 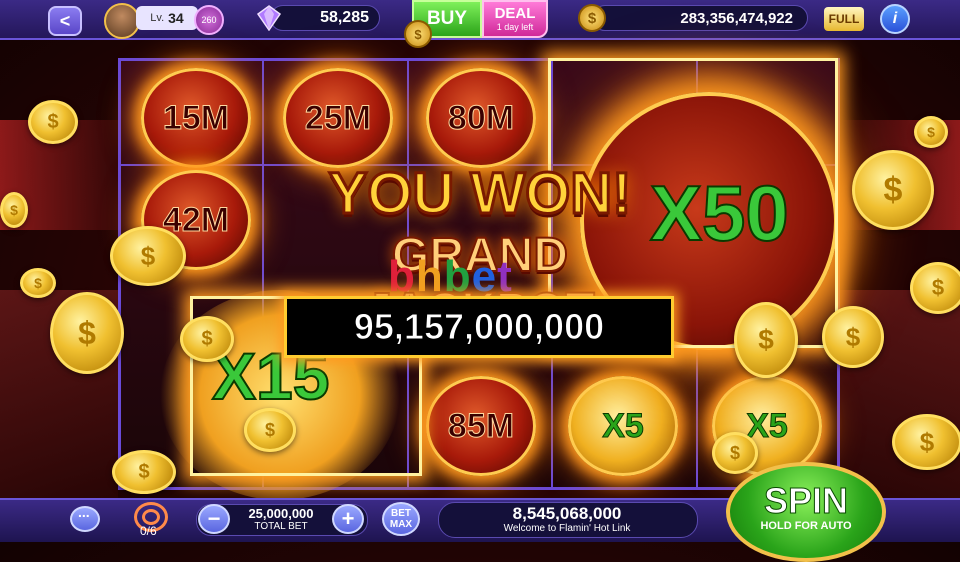 I want to click on bet-max-label: MAX, so click(x=401, y=524).